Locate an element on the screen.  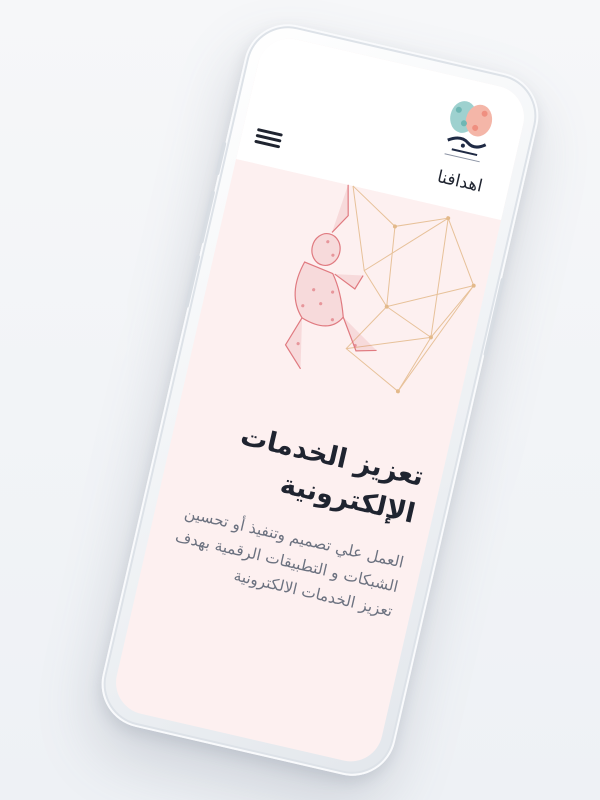
hamburger-menu-icon is located at coordinates (268, 138).